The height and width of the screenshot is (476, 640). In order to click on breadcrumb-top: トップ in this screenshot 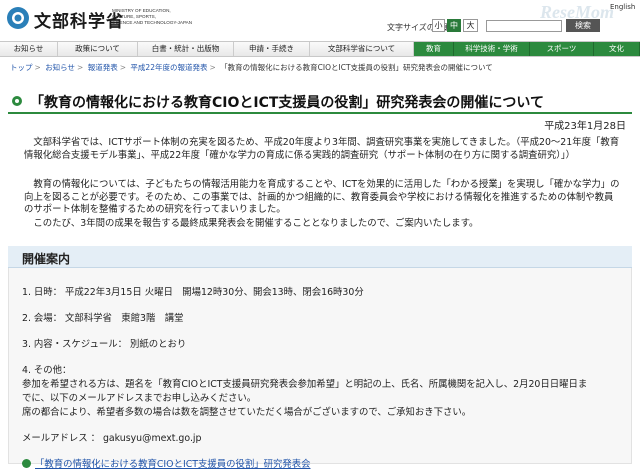, I will do `click(21, 67)`.